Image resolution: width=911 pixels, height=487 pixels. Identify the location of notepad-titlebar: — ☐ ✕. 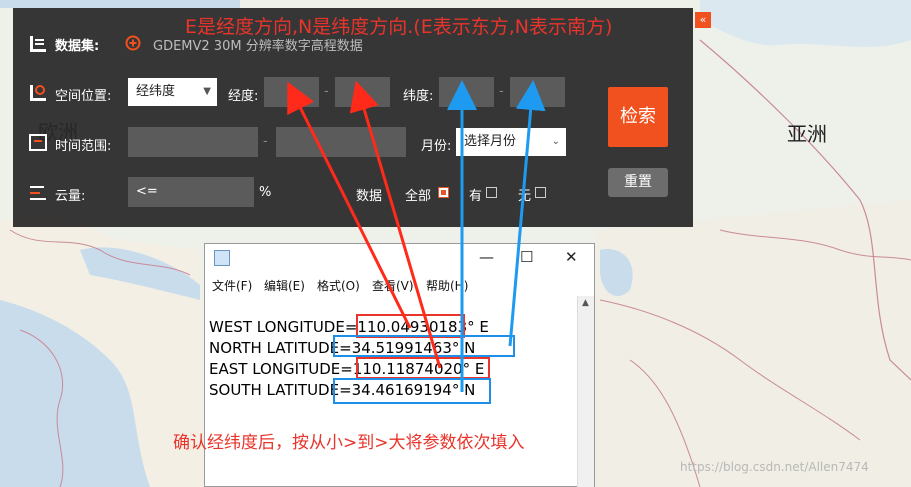
(399, 258).